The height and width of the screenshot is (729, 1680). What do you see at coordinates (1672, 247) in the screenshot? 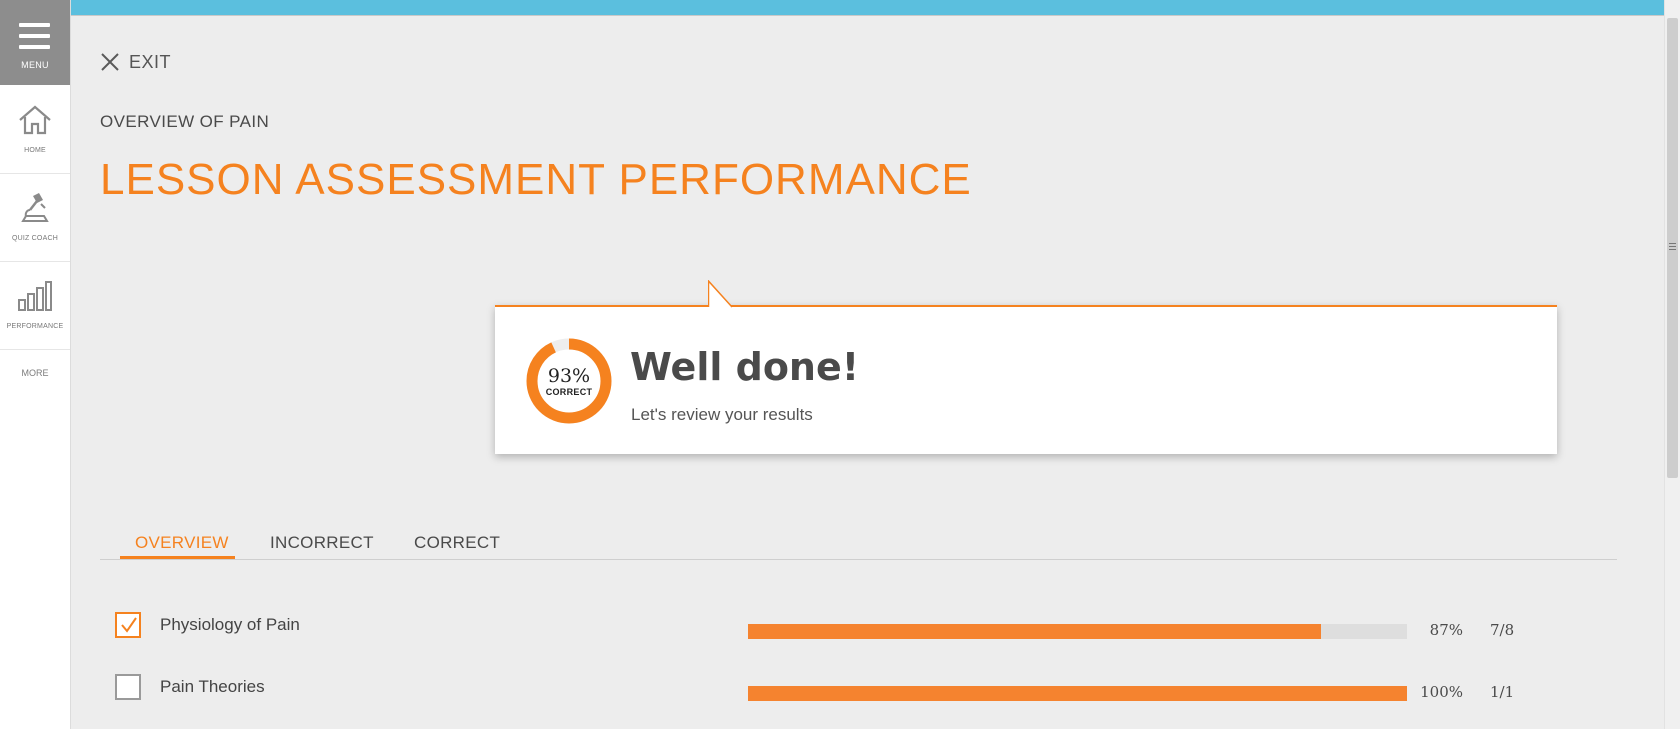
I see `scrollbar-grip-icon` at bounding box center [1672, 247].